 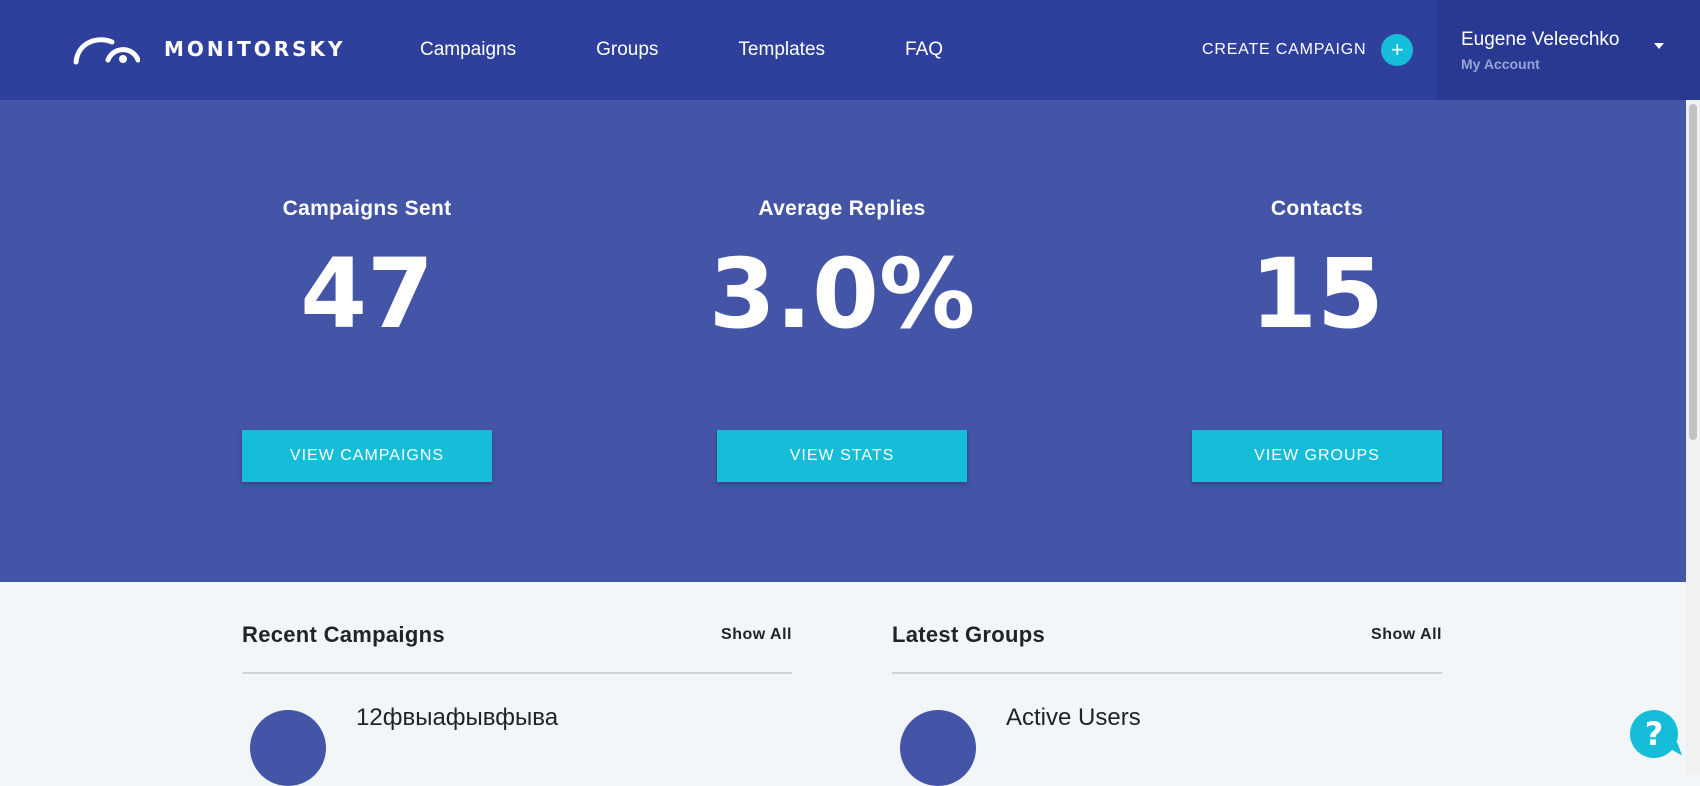 I want to click on scrollbar-thumb, so click(x=1693, y=272).